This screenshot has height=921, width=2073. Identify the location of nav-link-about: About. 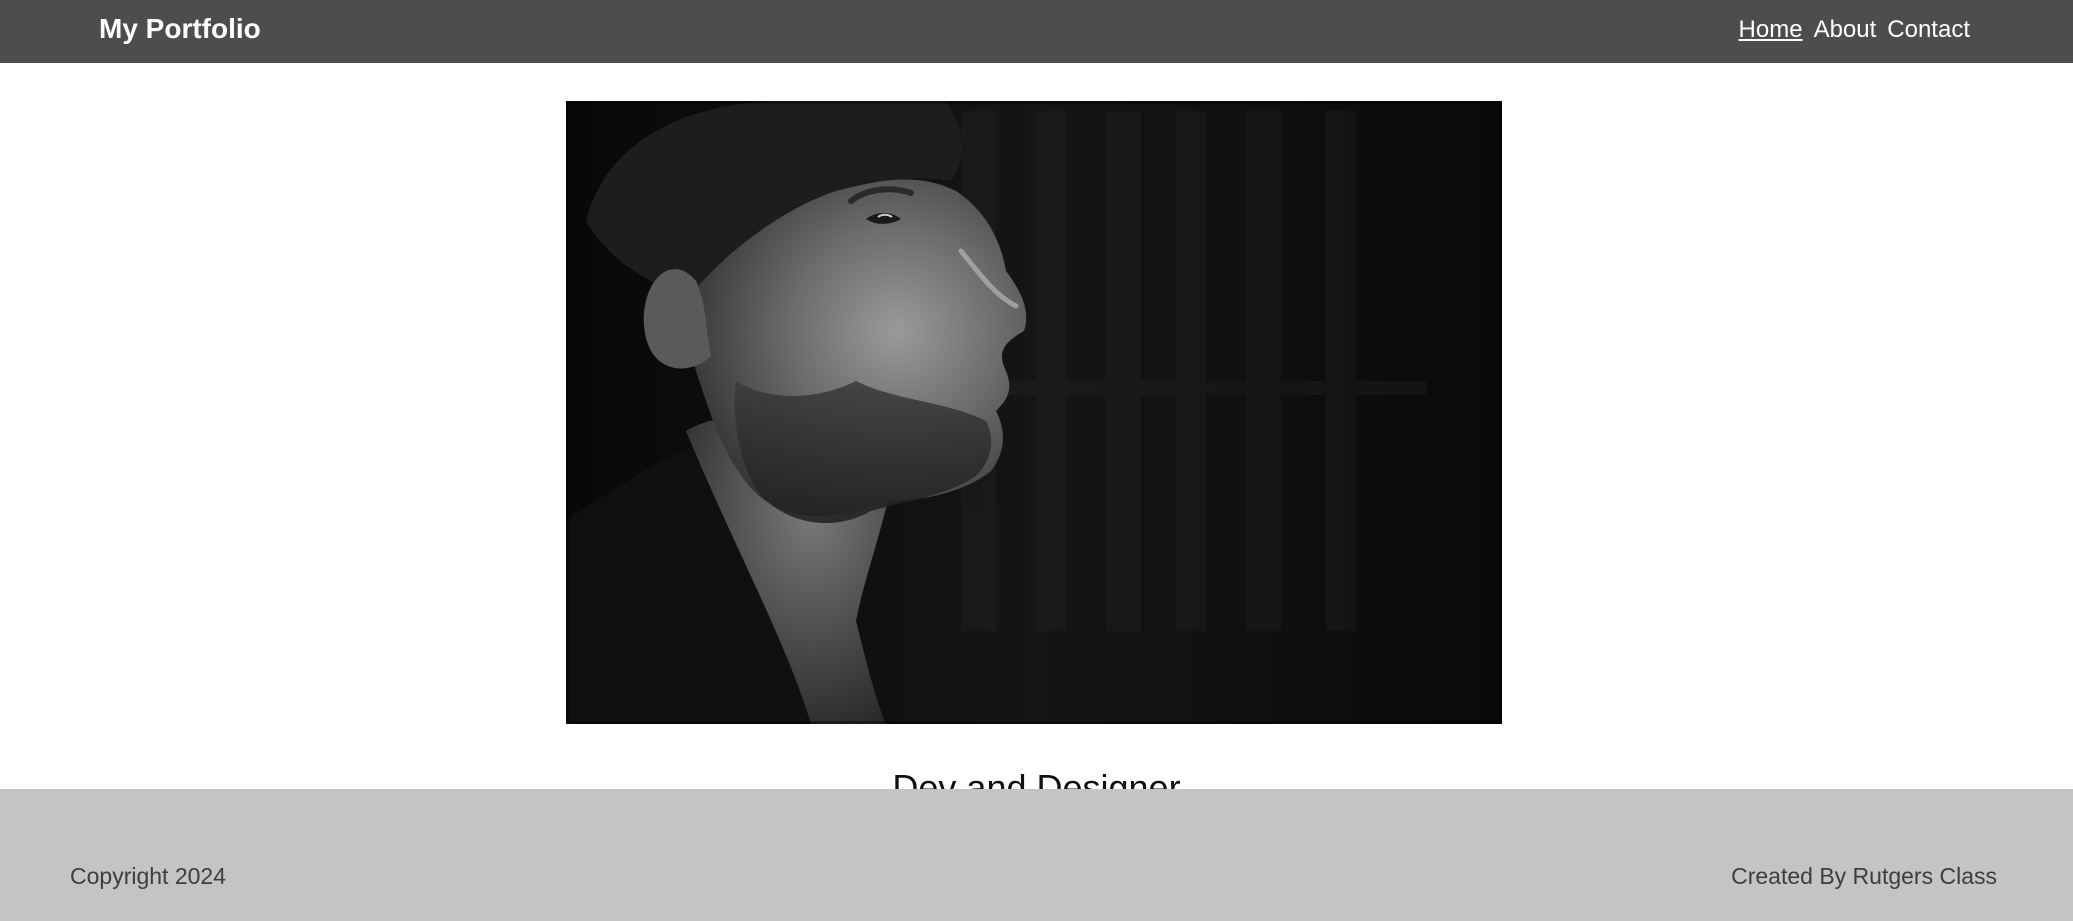
(1845, 30).